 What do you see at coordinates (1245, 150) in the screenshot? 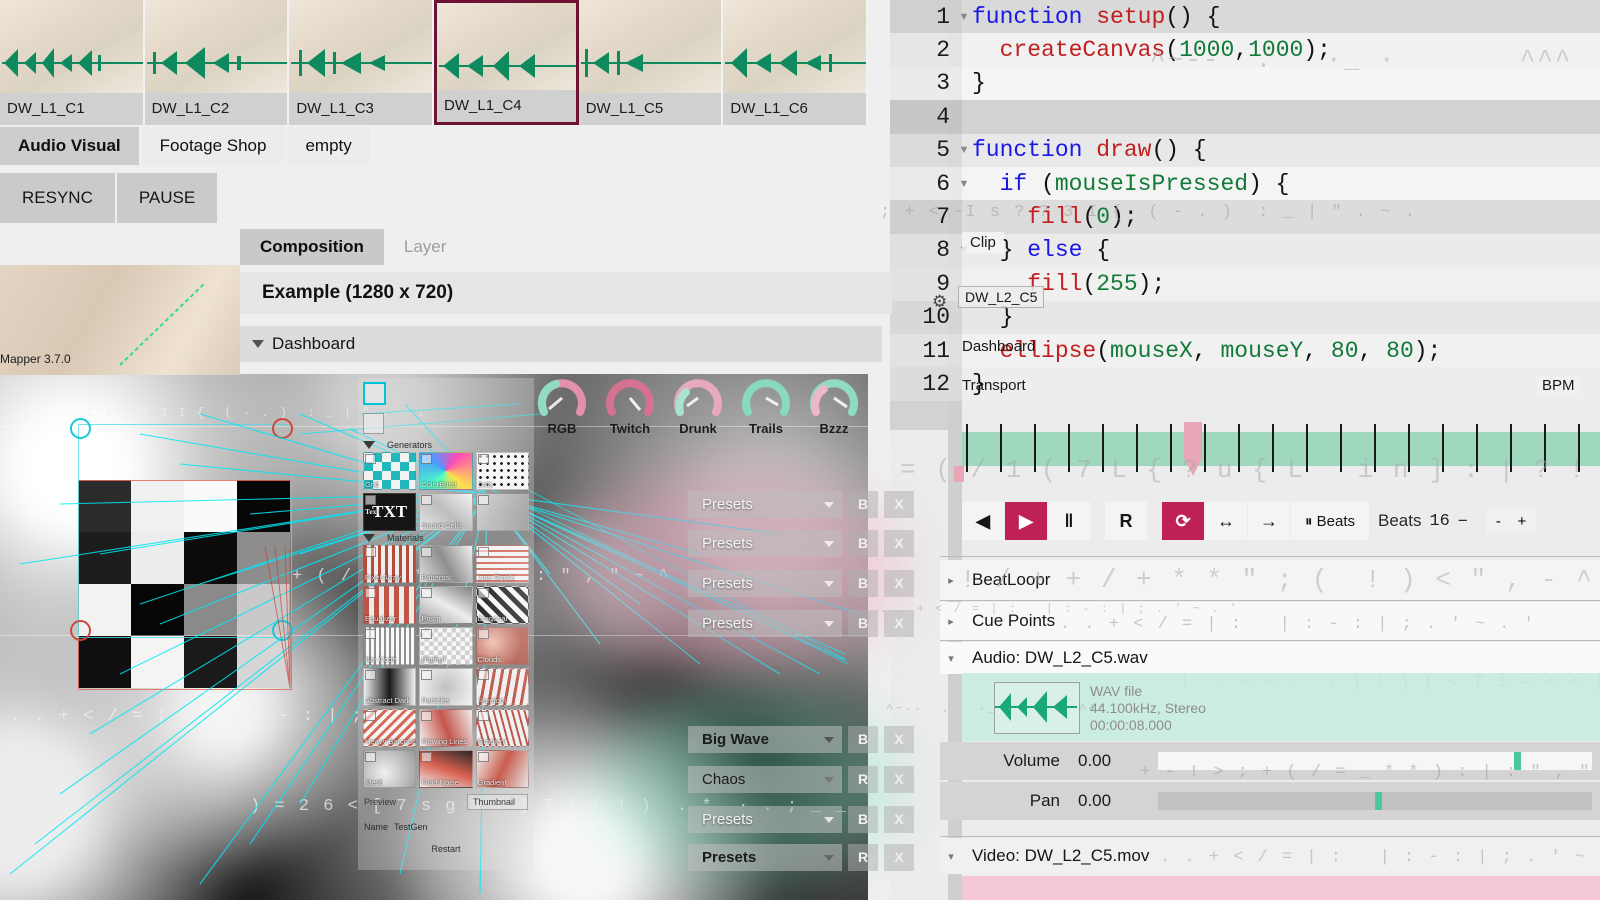
I see `code-line: 5 ▼ function draw() {` at bounding box center [1245, 150].